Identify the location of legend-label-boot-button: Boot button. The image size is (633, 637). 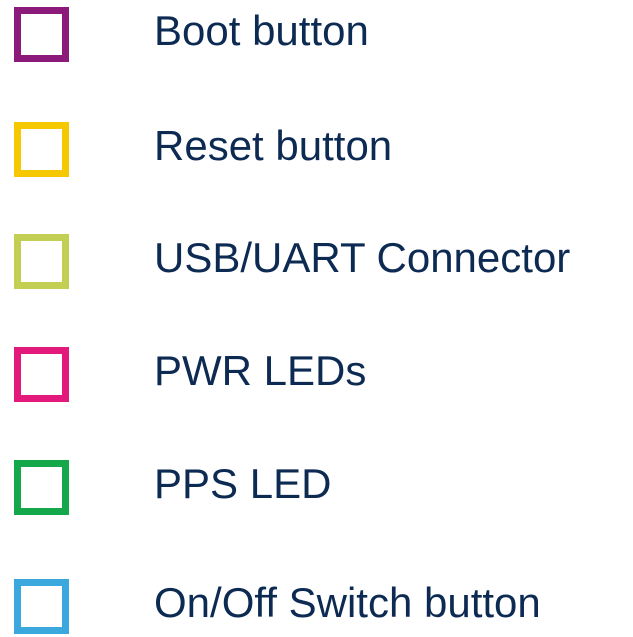
(261, 30).